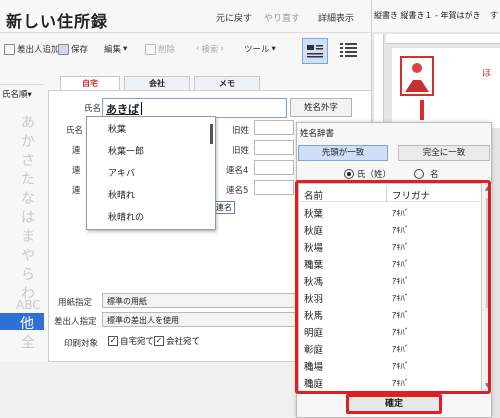 The image size is (500, 418). I want to click on tools-menu-button: ツール ▾, so click(260, 49).